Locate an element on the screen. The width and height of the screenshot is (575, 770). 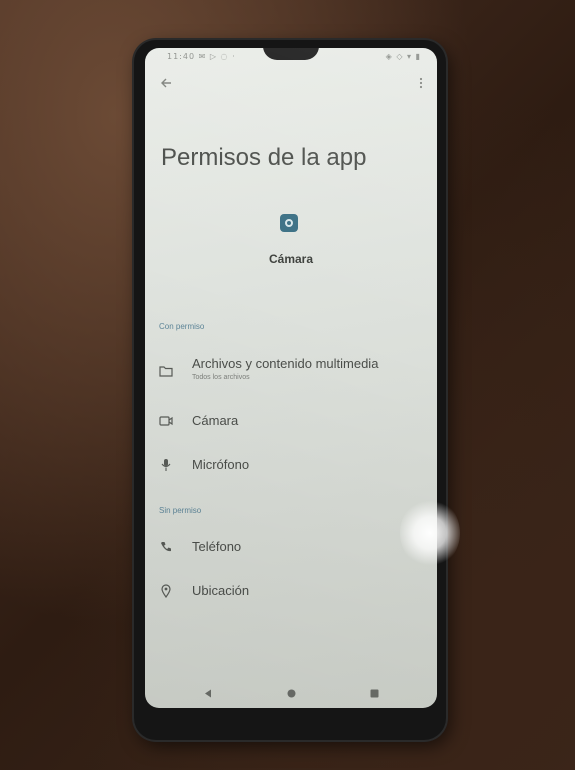
status-bar: 11:40 ✉ ▷ ◌ · ◈ ◇ ▾ ▮ is located at coordinates (291, 57).